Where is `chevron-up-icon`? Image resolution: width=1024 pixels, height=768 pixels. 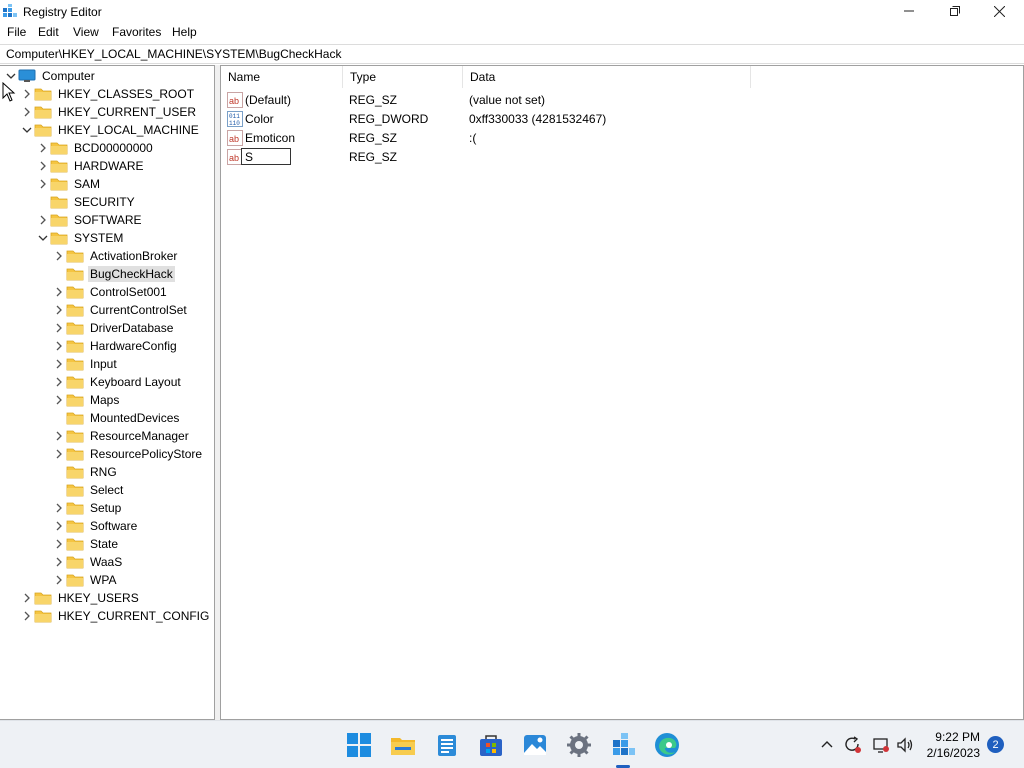 chevron-up-icon is located at coordinates (827, 745).